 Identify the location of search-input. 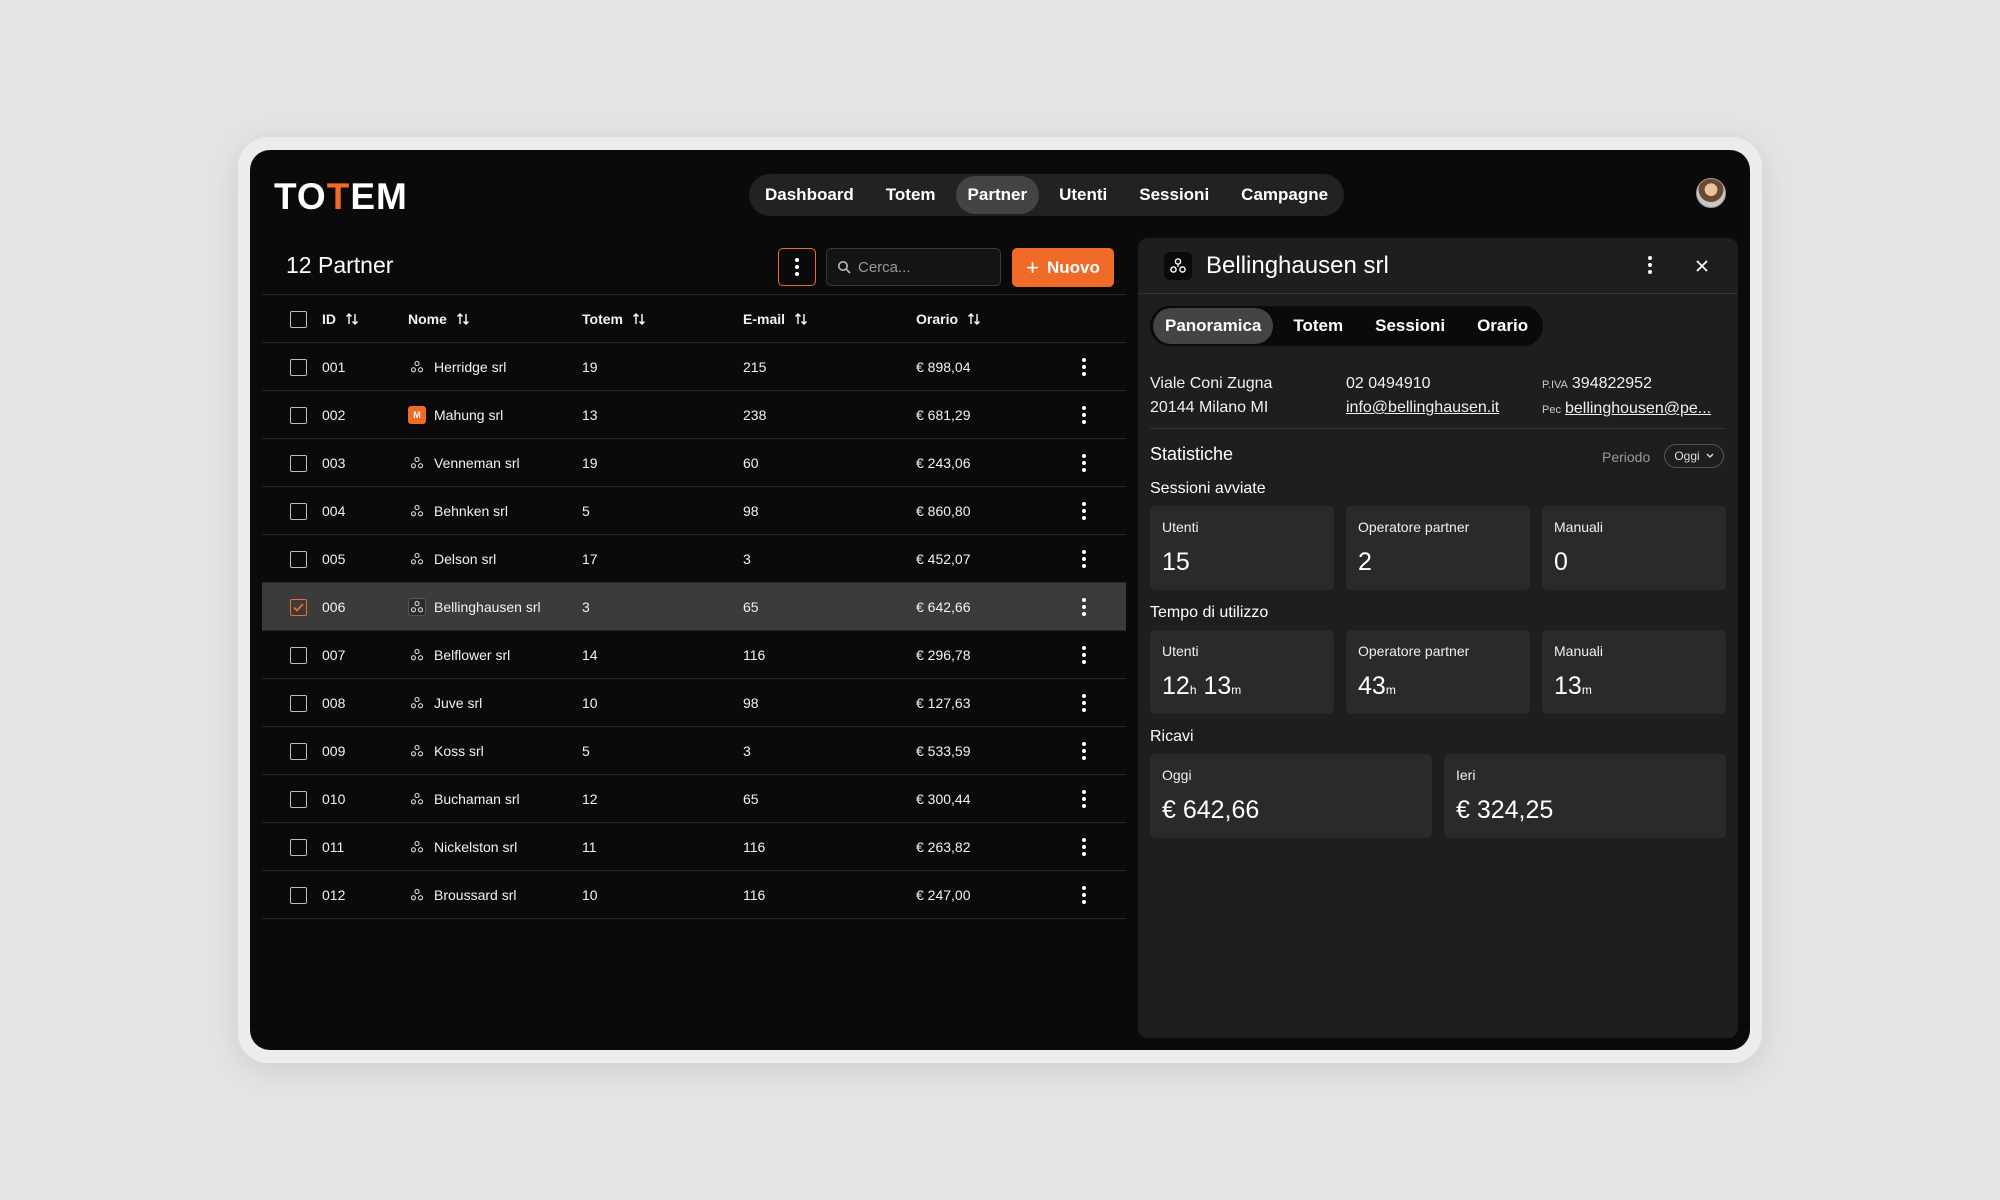
(923, 267).